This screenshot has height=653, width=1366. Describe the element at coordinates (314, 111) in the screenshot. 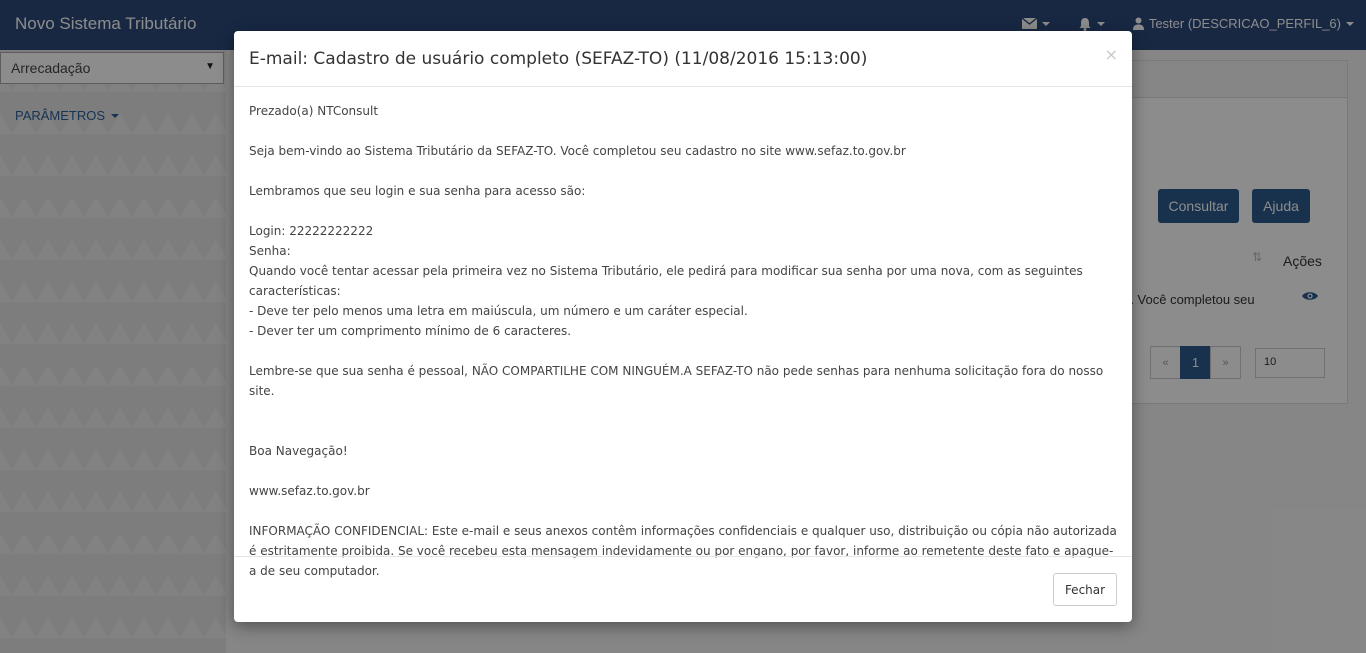

I see `email-line: Prezado(a) NTConsult` at that location.